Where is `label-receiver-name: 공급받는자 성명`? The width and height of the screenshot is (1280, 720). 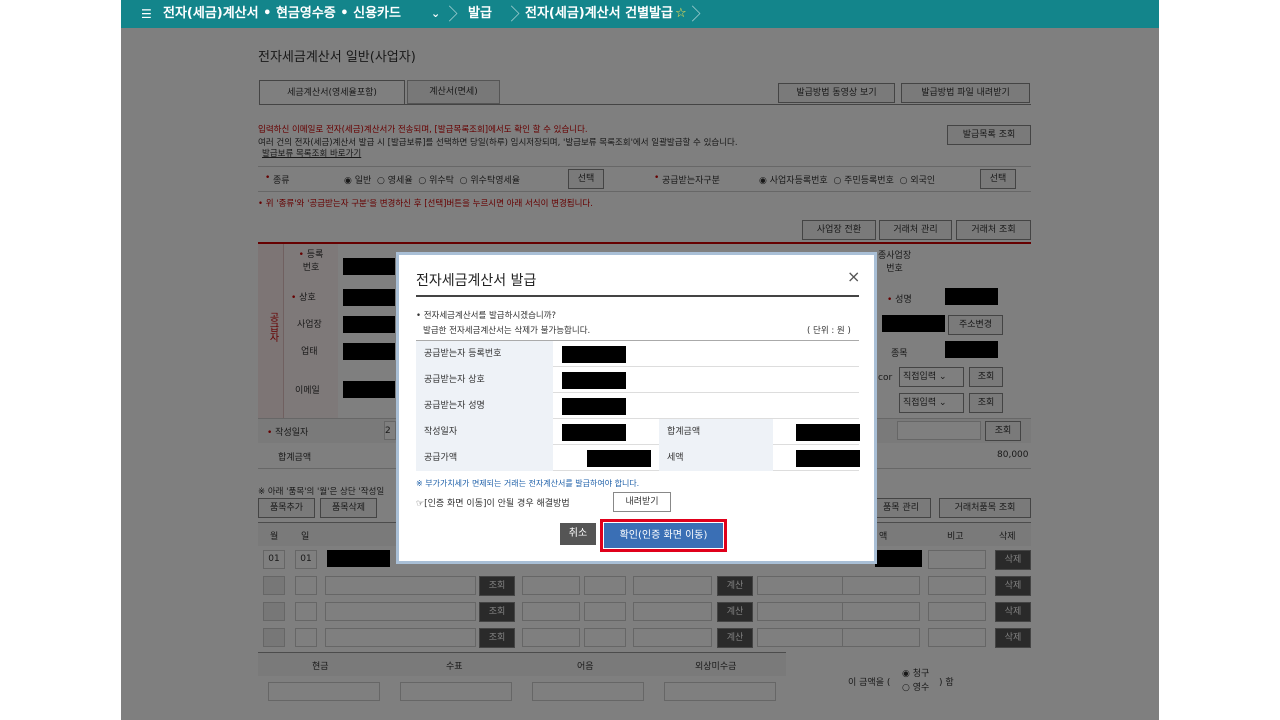 label-receiver-name: 공급받는자 성명 is located at coordinates (484, 406).